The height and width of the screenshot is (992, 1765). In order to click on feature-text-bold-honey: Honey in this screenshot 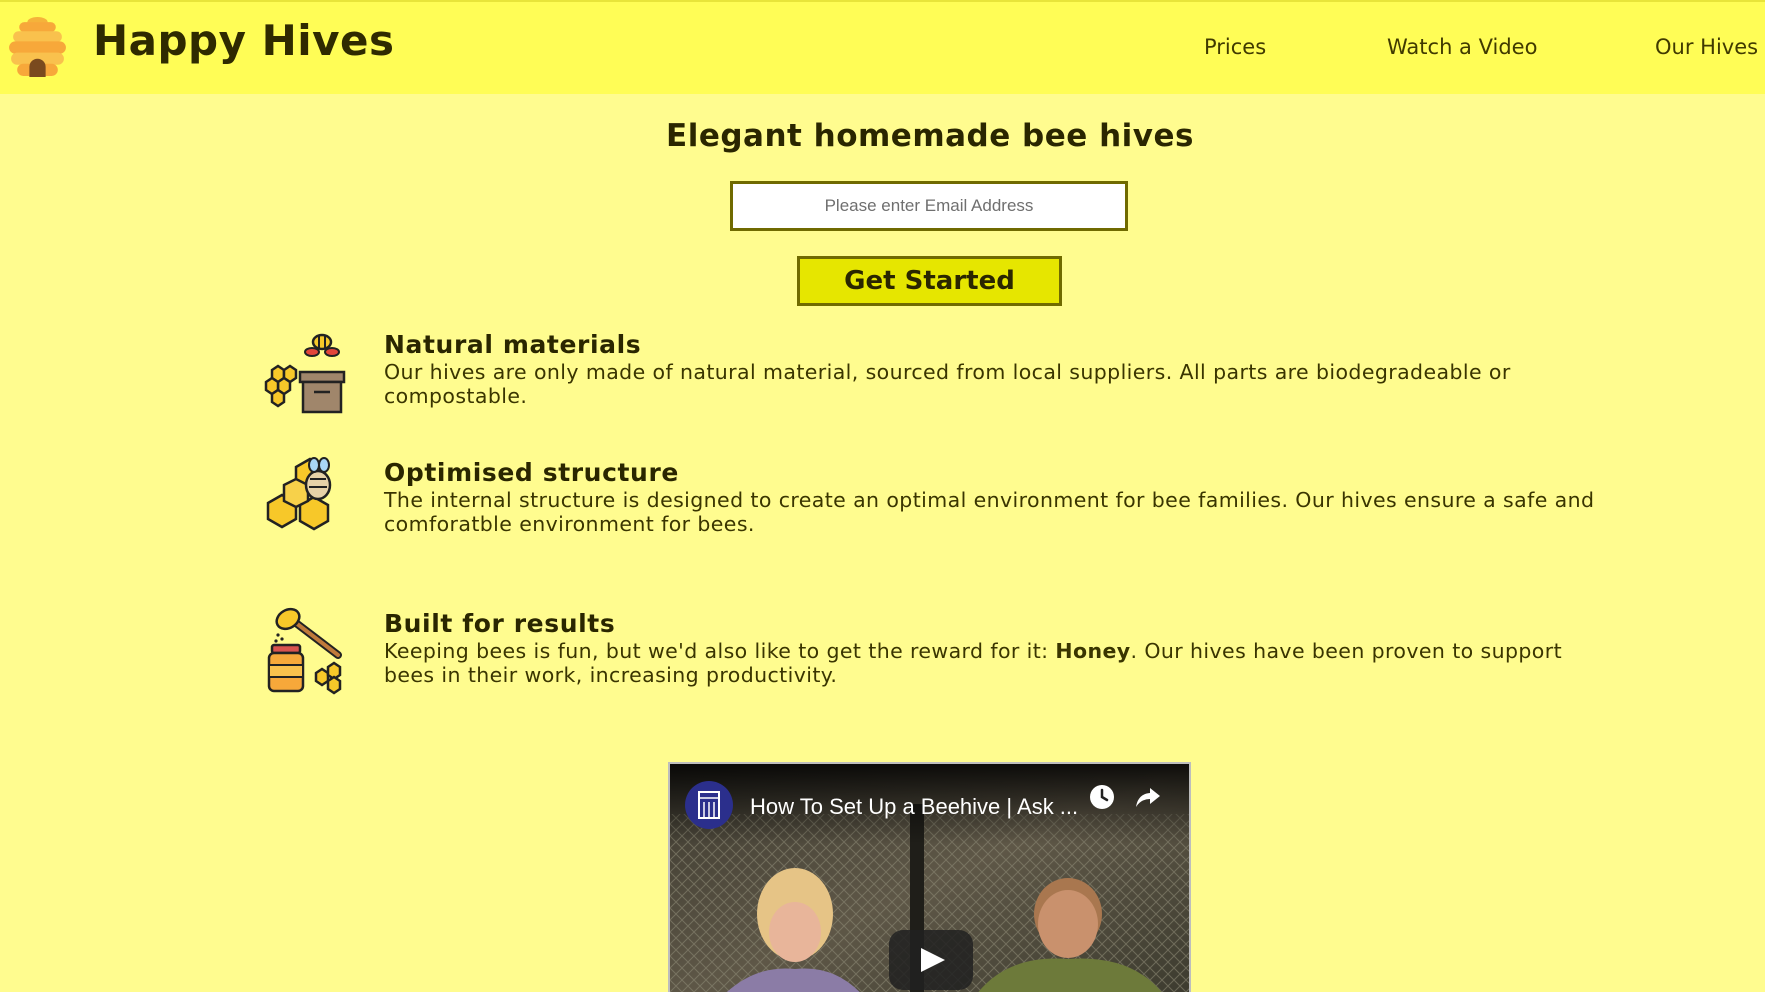, I will do `click(1093, 651)`.